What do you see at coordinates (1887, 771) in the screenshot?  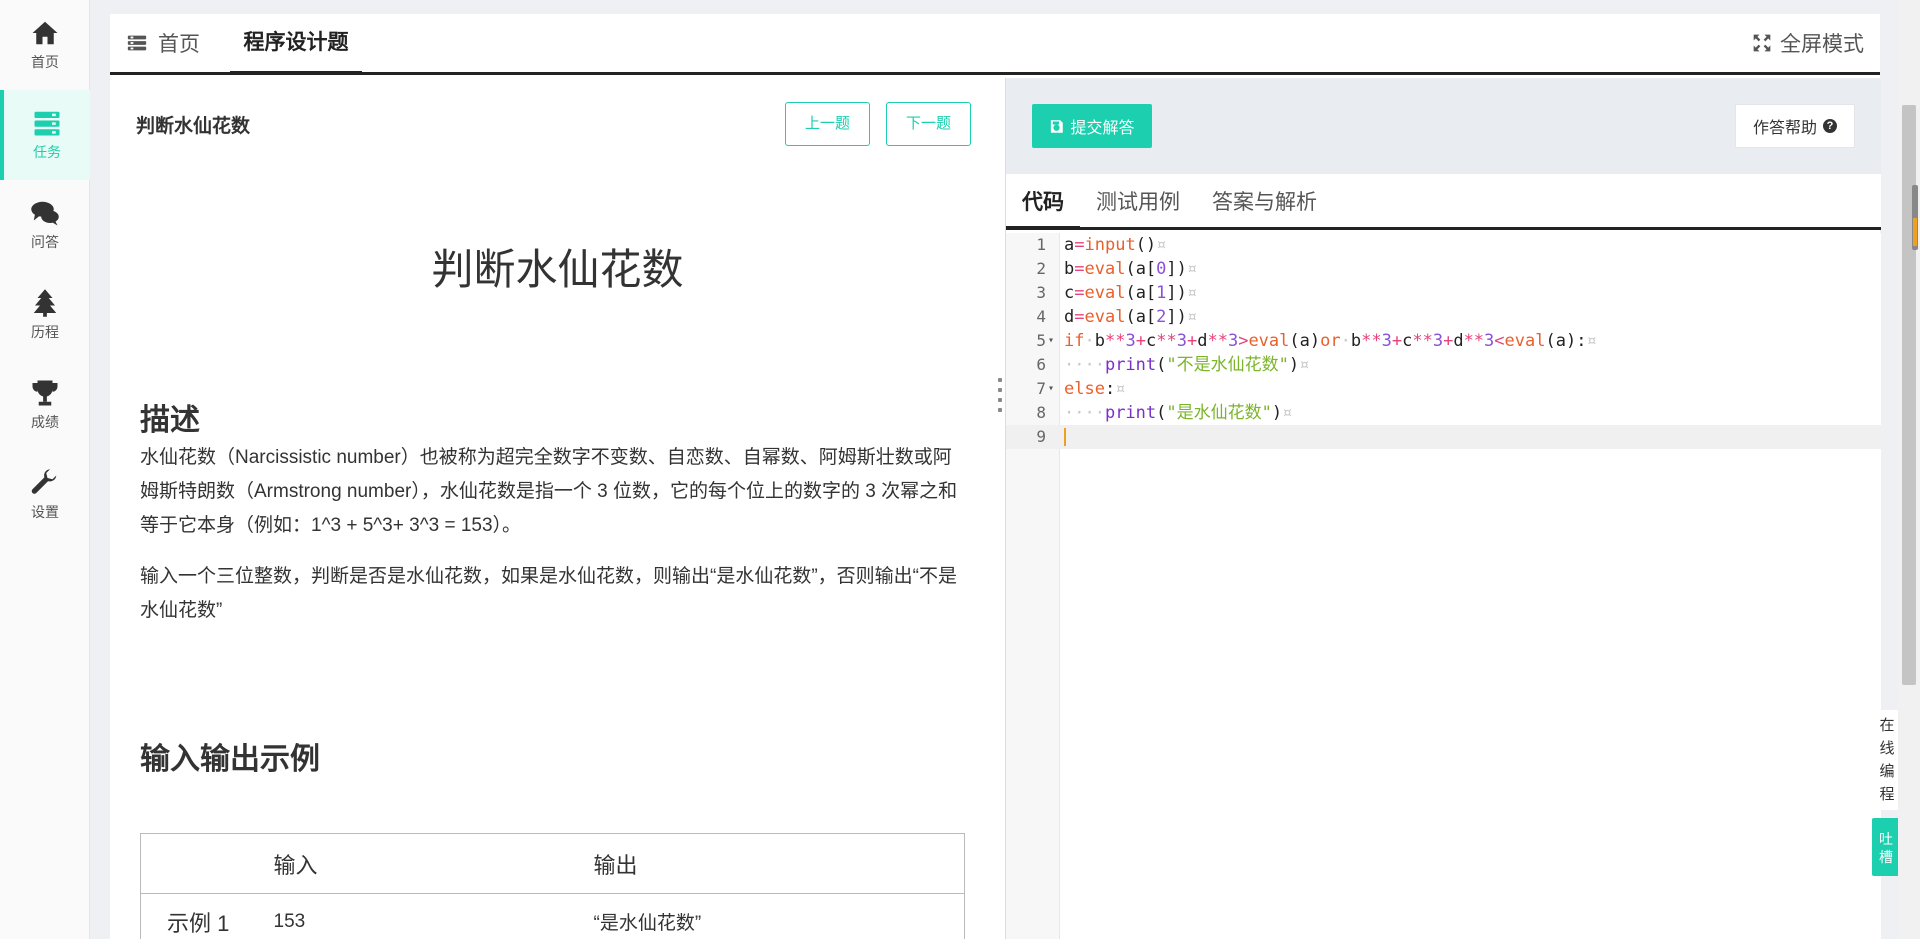 I see `online-coding-char: 编` at bounding box center [1887, 771].